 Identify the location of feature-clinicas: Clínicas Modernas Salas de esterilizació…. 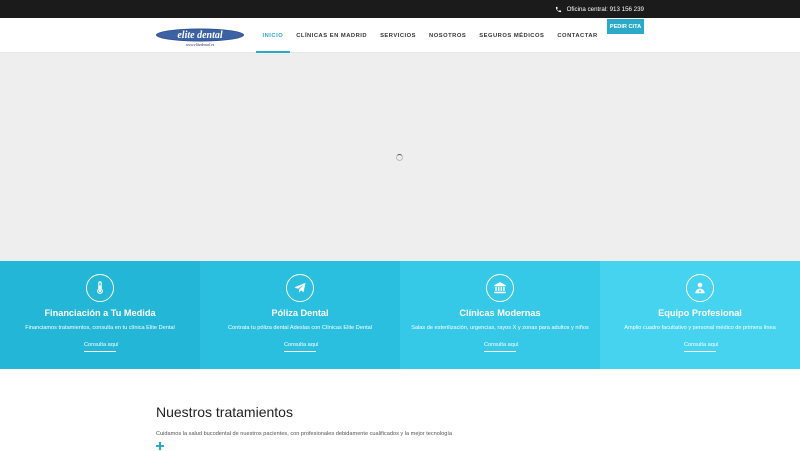
(500, 315).